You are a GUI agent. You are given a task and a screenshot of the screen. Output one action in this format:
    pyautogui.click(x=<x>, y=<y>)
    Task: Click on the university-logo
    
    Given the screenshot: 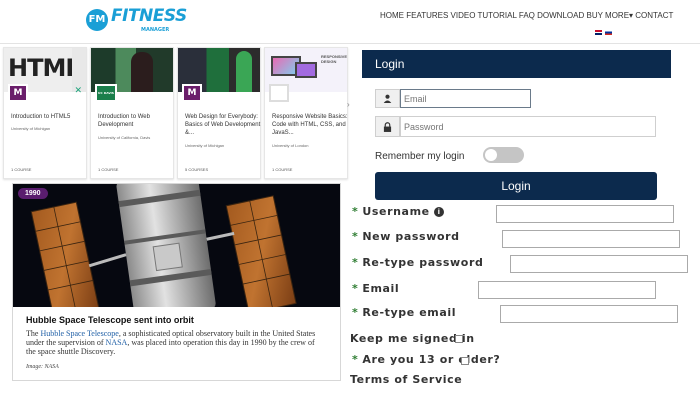 What is the action you would take?
    pyautogui.click(x=279, y=93)
    